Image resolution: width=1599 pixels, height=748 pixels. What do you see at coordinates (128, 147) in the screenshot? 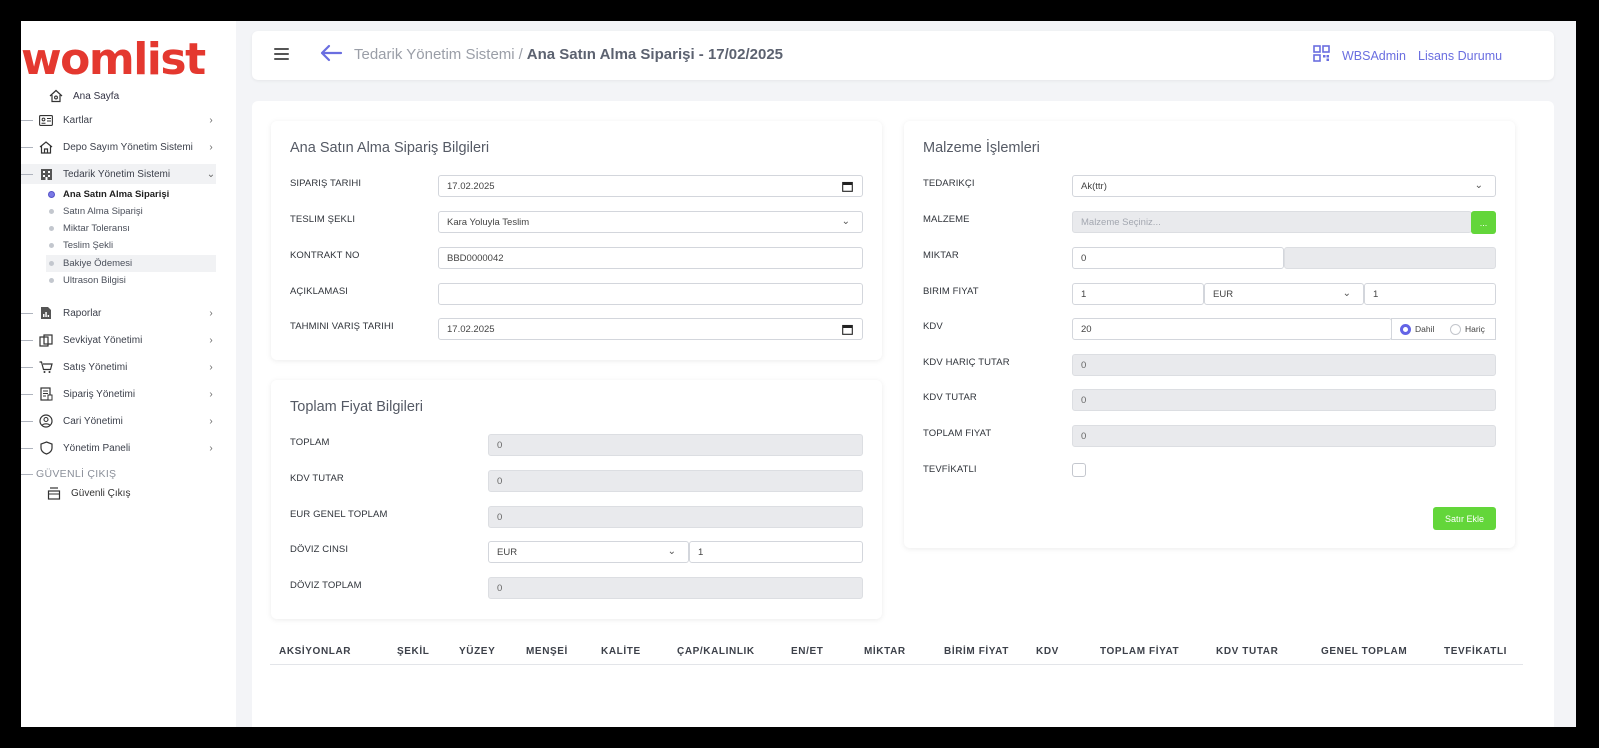
I see `sidebar-item-label: Depo Sayım Yönetim Sistemi` at bounding box center [128, 147].